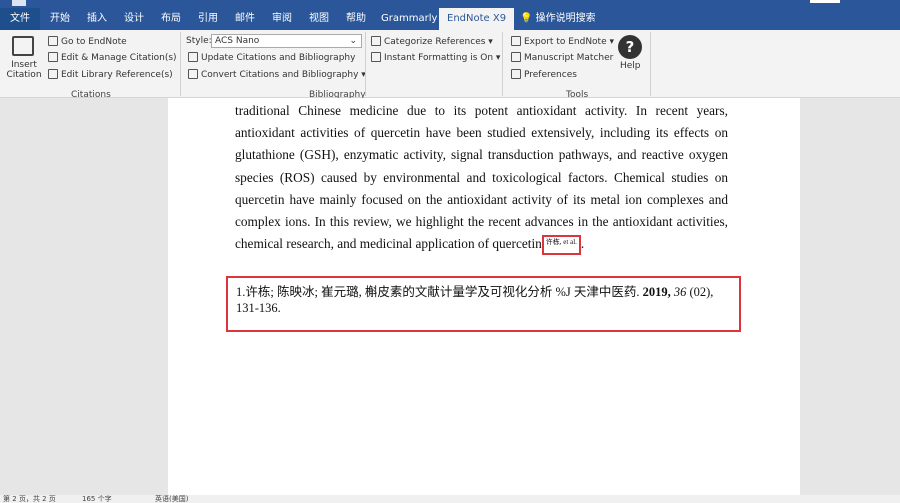 The image size is (900, 503). Describe the element at coordinates (282, 19) in the screenshot. I see `tab-review: 审阅` at that location.